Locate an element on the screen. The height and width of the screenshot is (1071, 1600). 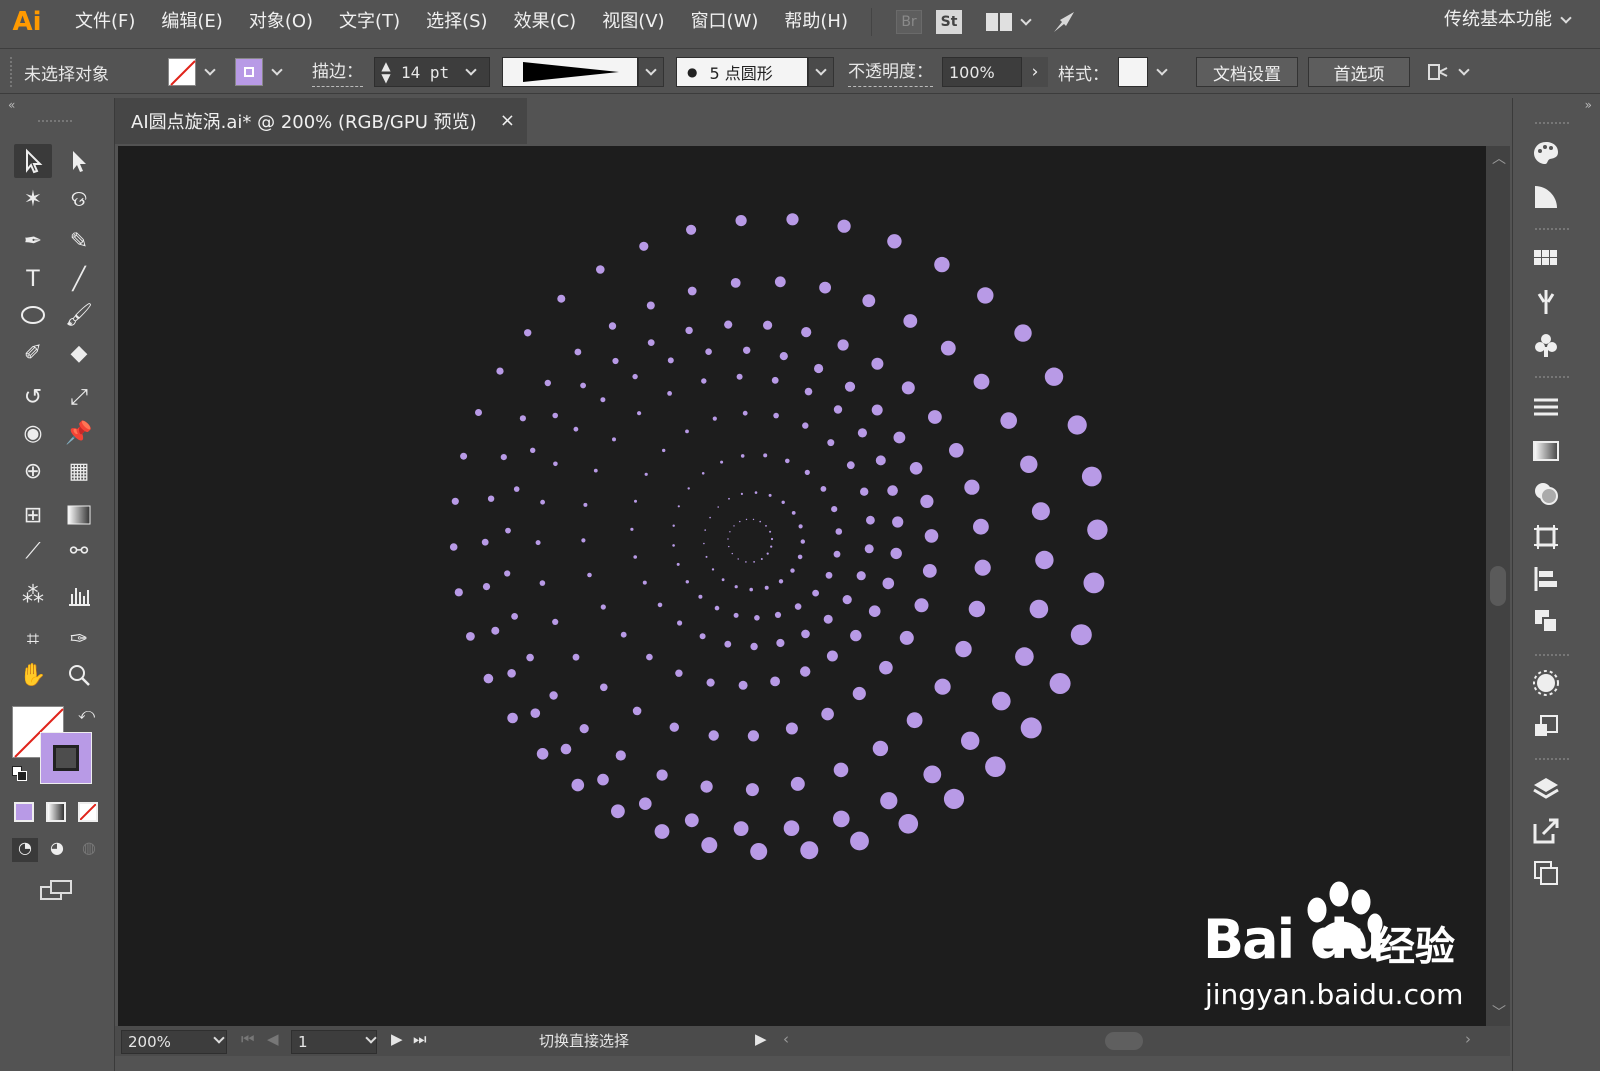
perspective-grid-tool-icon: ▦ is located at coordinates (79, 471).